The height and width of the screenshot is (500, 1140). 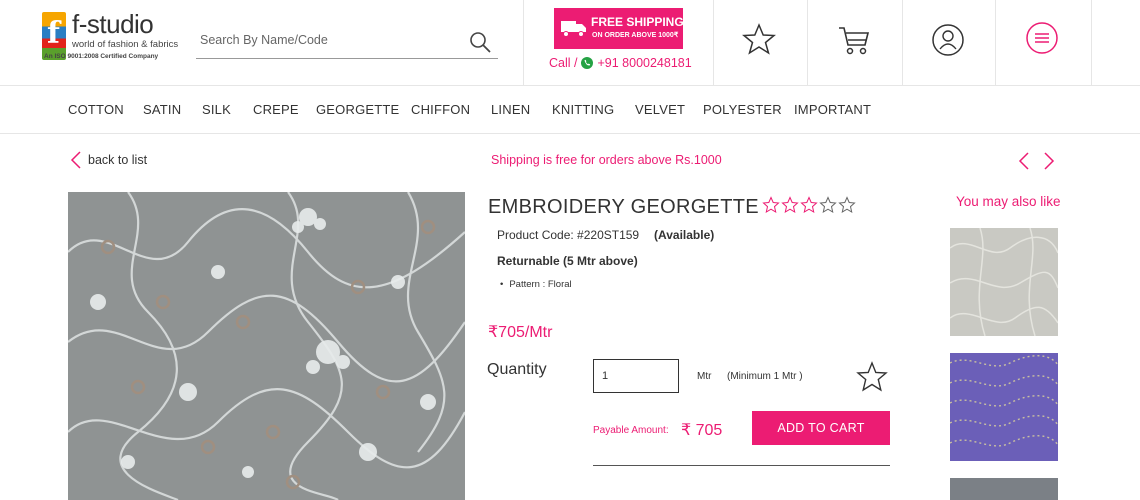 I want to click on back-to-list-link: back to list, so click(x=108, y=160).